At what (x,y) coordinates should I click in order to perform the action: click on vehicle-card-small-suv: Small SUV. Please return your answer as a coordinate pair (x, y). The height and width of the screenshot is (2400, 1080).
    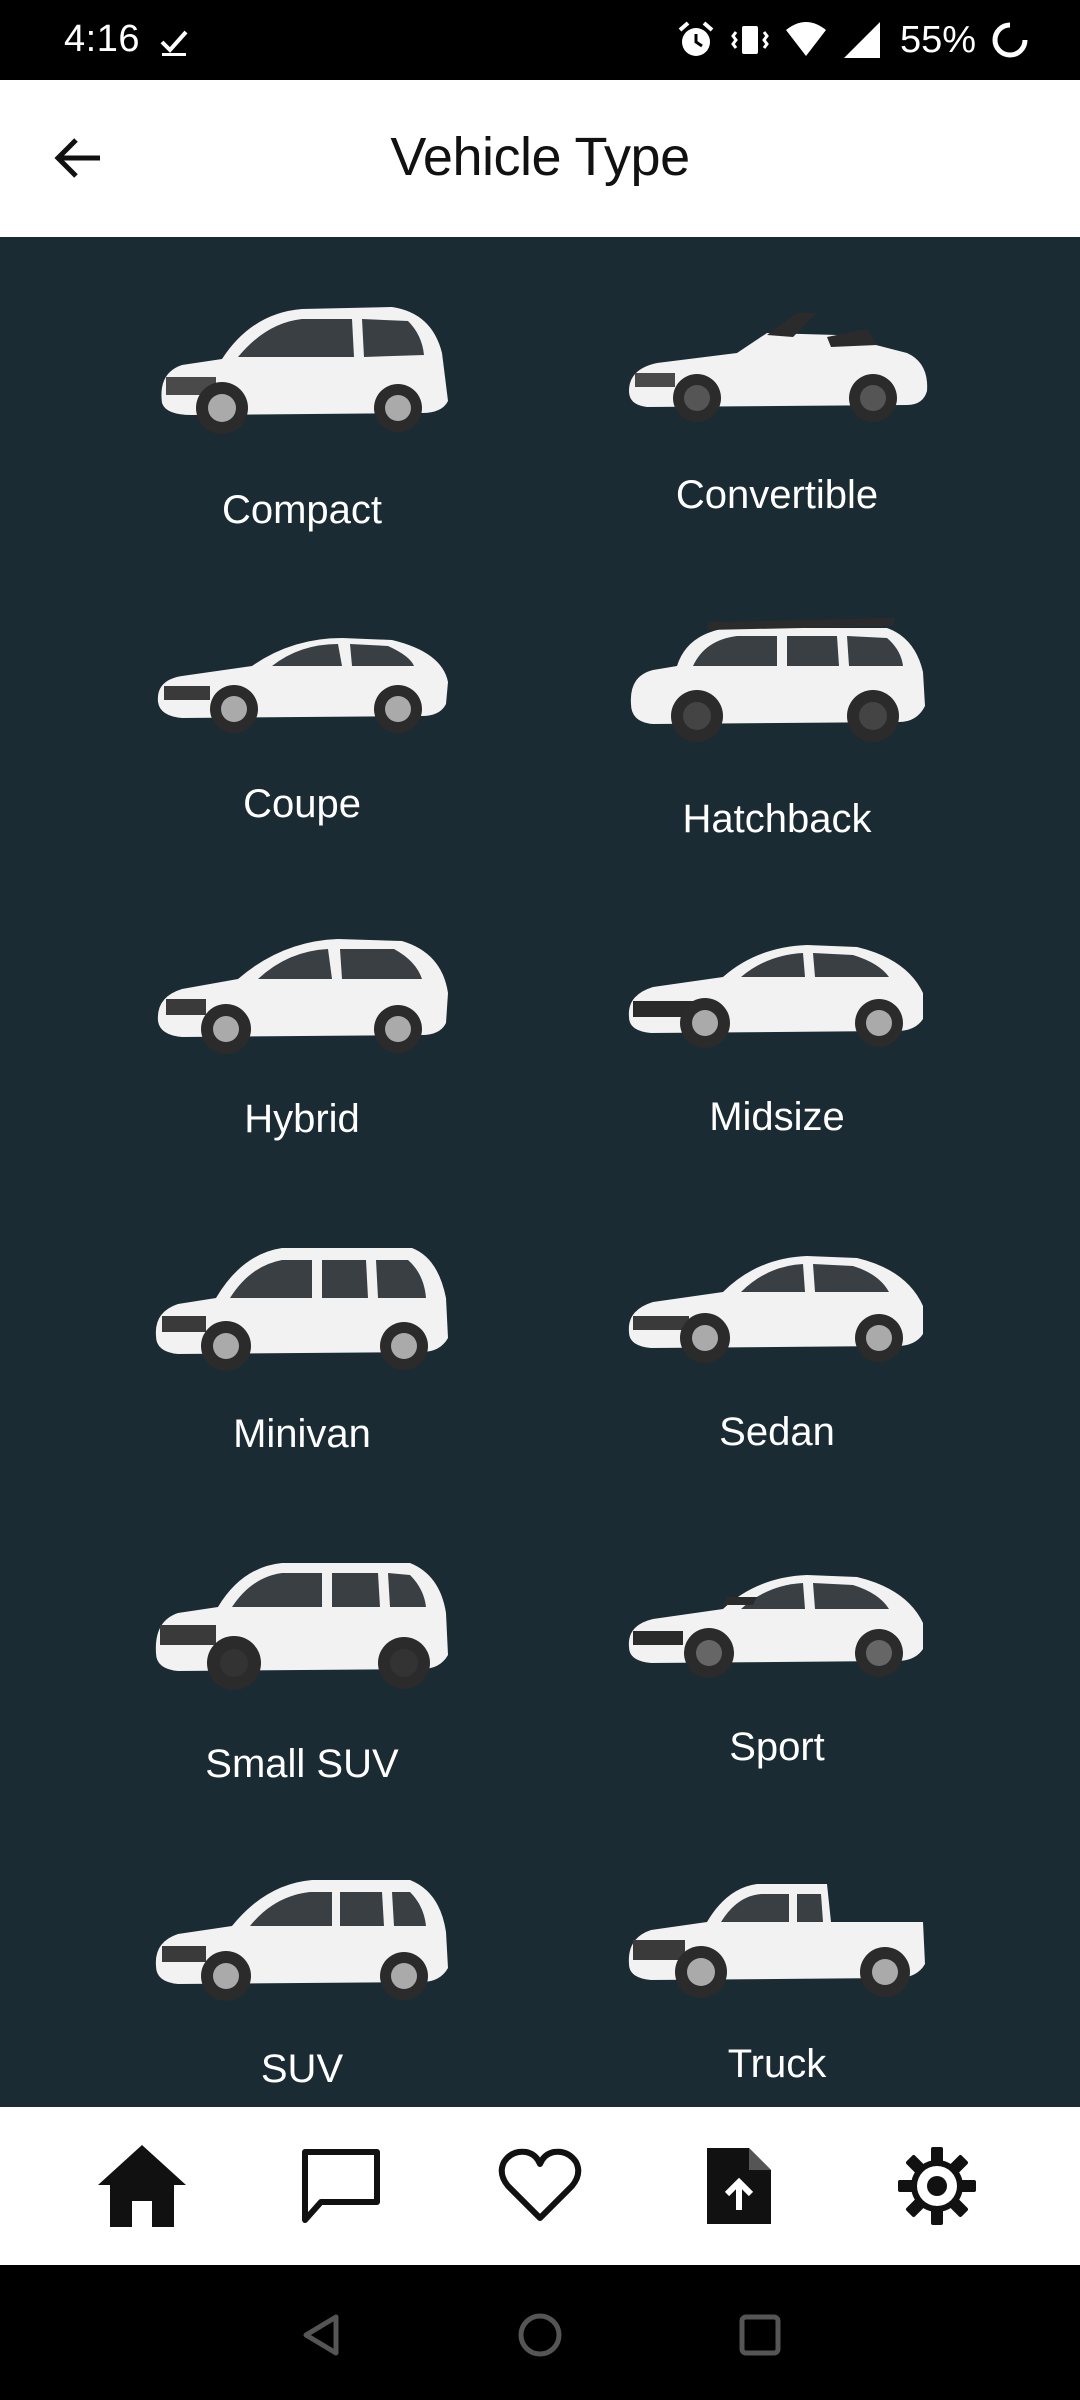
    Looking at the image, I should click on (302, 1667).